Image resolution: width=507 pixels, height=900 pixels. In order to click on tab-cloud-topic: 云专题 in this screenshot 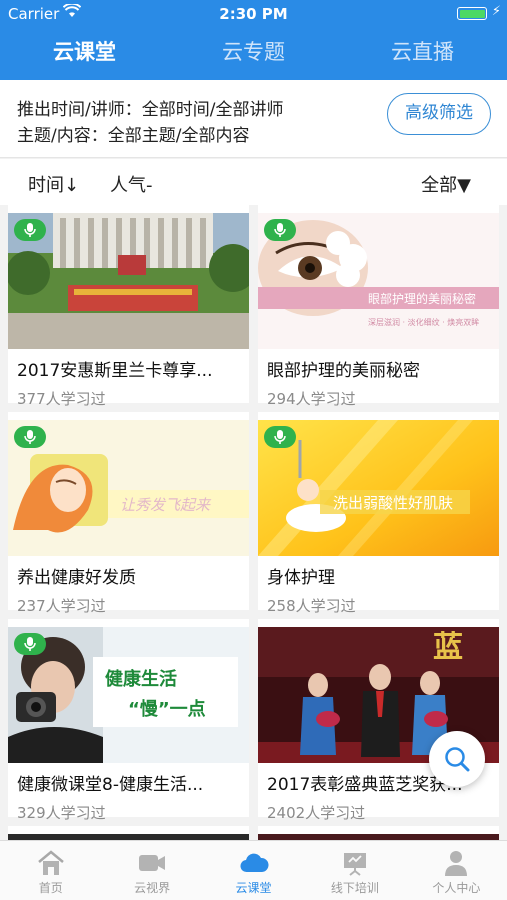, I will do `click(253, 54)`.